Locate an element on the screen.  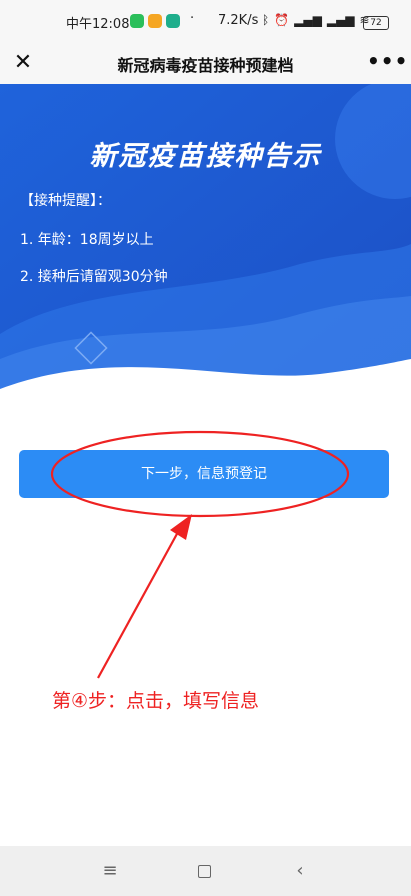
menu-icon: ≡ is located at coordinates (110, 871).